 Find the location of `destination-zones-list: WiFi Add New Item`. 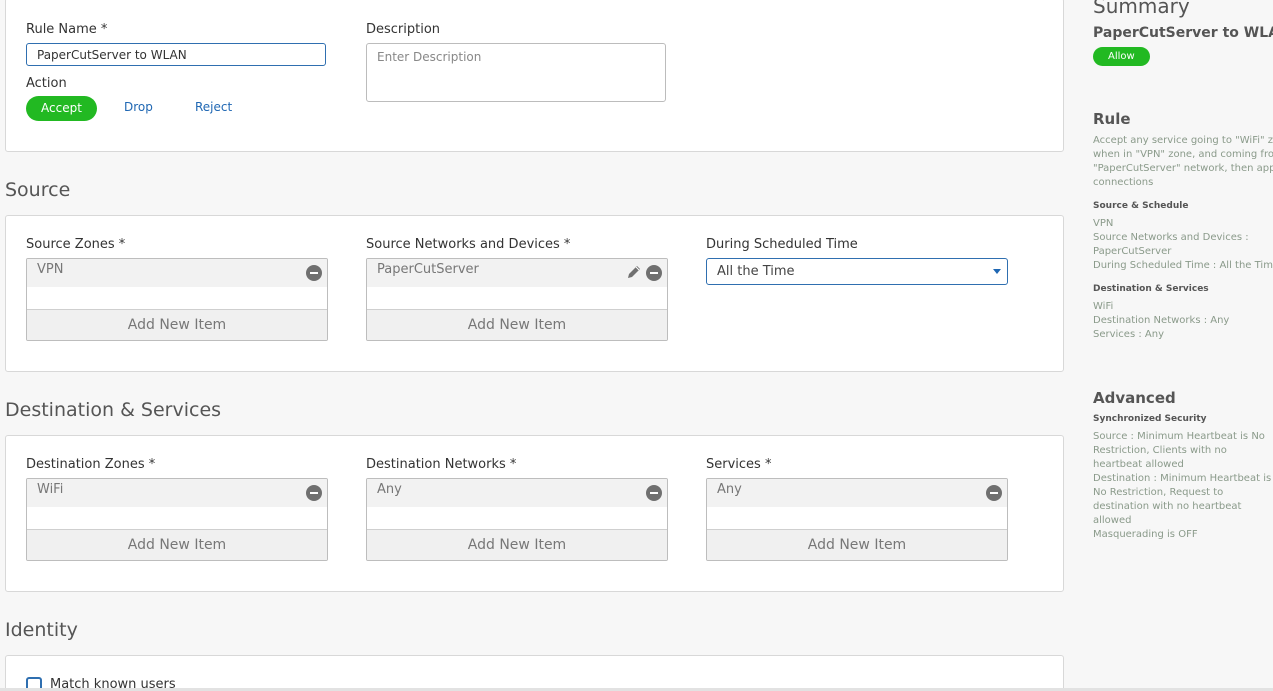

destination-zones-list: WiFi Add New Item is located at coordinates (177, 519).